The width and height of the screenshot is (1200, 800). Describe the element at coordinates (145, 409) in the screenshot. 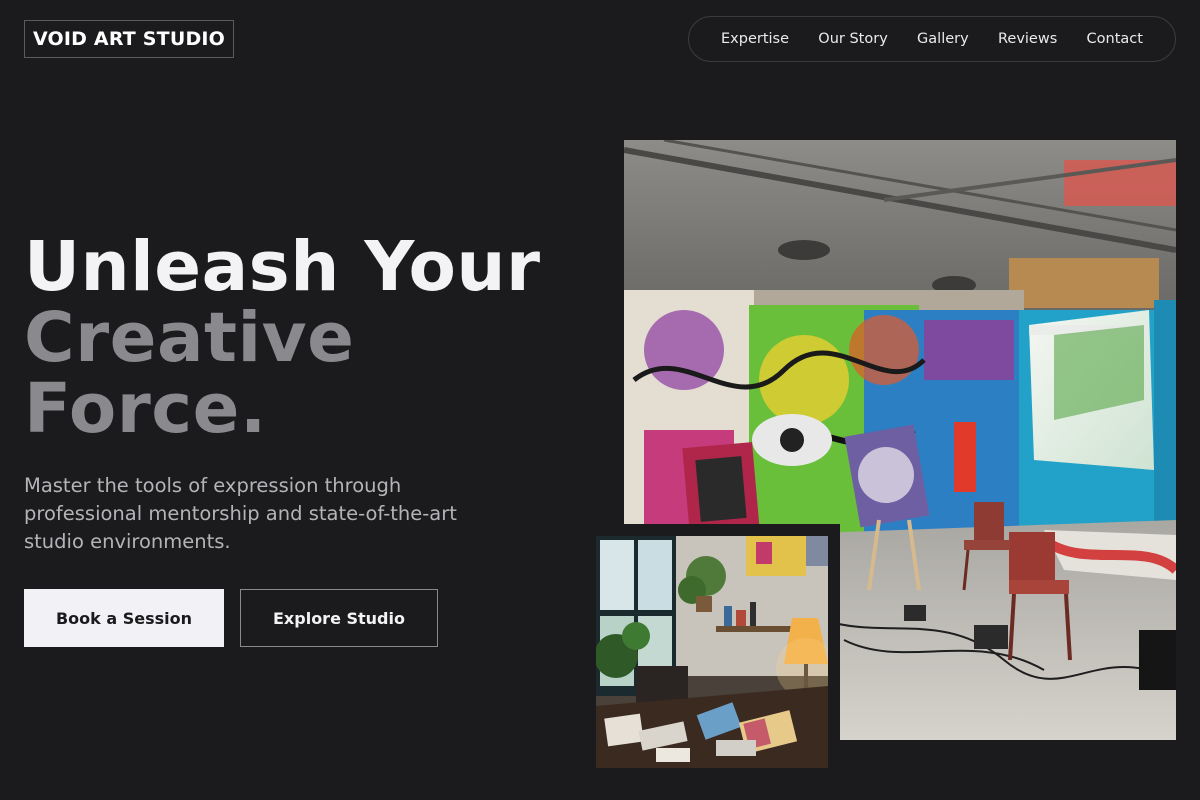

I see `headline-line-3: Force.` at that location.